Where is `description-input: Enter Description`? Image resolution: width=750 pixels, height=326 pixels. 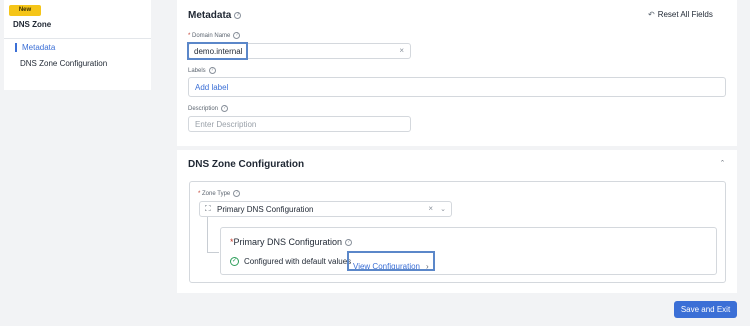
description-input: Enter Description is located at coordinates (299, 124).